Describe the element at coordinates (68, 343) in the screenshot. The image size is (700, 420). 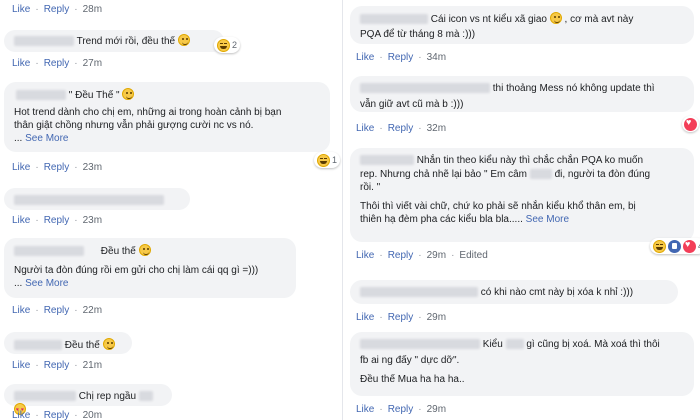
I see `comment-bubble: Đều thế` at that location.